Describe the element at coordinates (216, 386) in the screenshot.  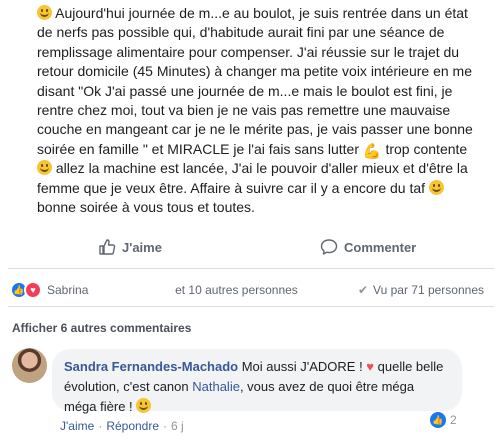
I see `mention-link: Nathalie` at that location.